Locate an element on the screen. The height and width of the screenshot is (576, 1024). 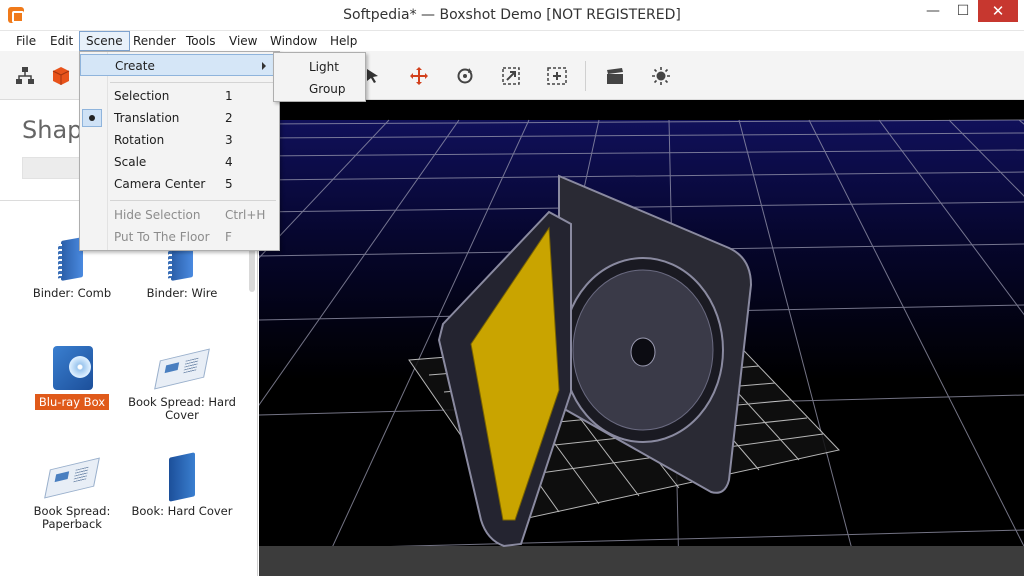
menu-item-hide-selection: Hide Selection Ctrl+H is located at coordinates (179, 215).